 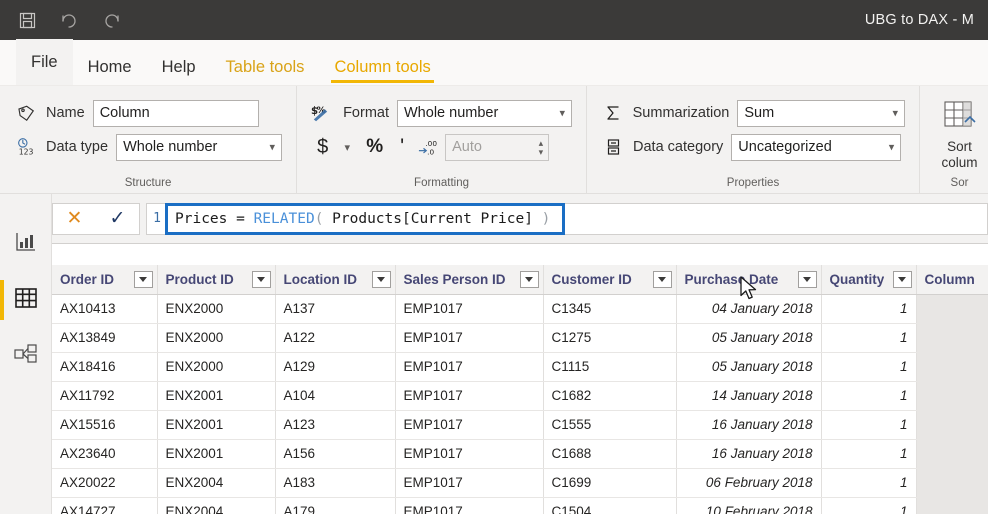 What do you see at coordinates (610, 505) in the screenshot?
I see `cell-customer_id: C1504` at bounding box center [610, 505].